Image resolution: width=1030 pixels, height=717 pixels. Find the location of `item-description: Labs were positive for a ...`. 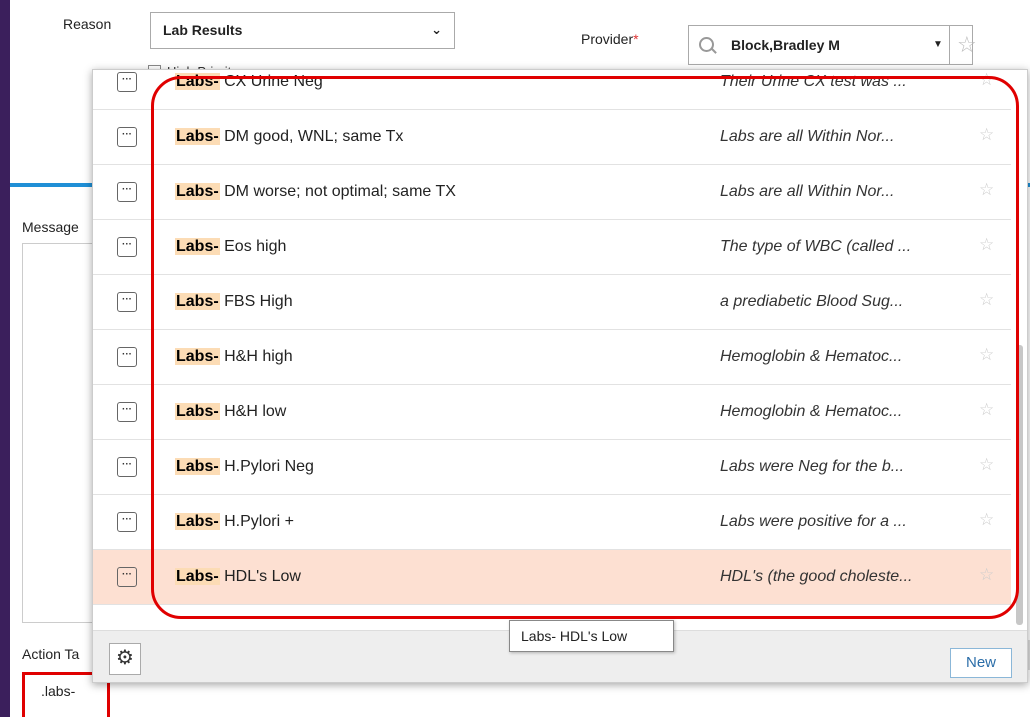

item-description: Labs were positive for a ... is located at coordinates (813, 521).